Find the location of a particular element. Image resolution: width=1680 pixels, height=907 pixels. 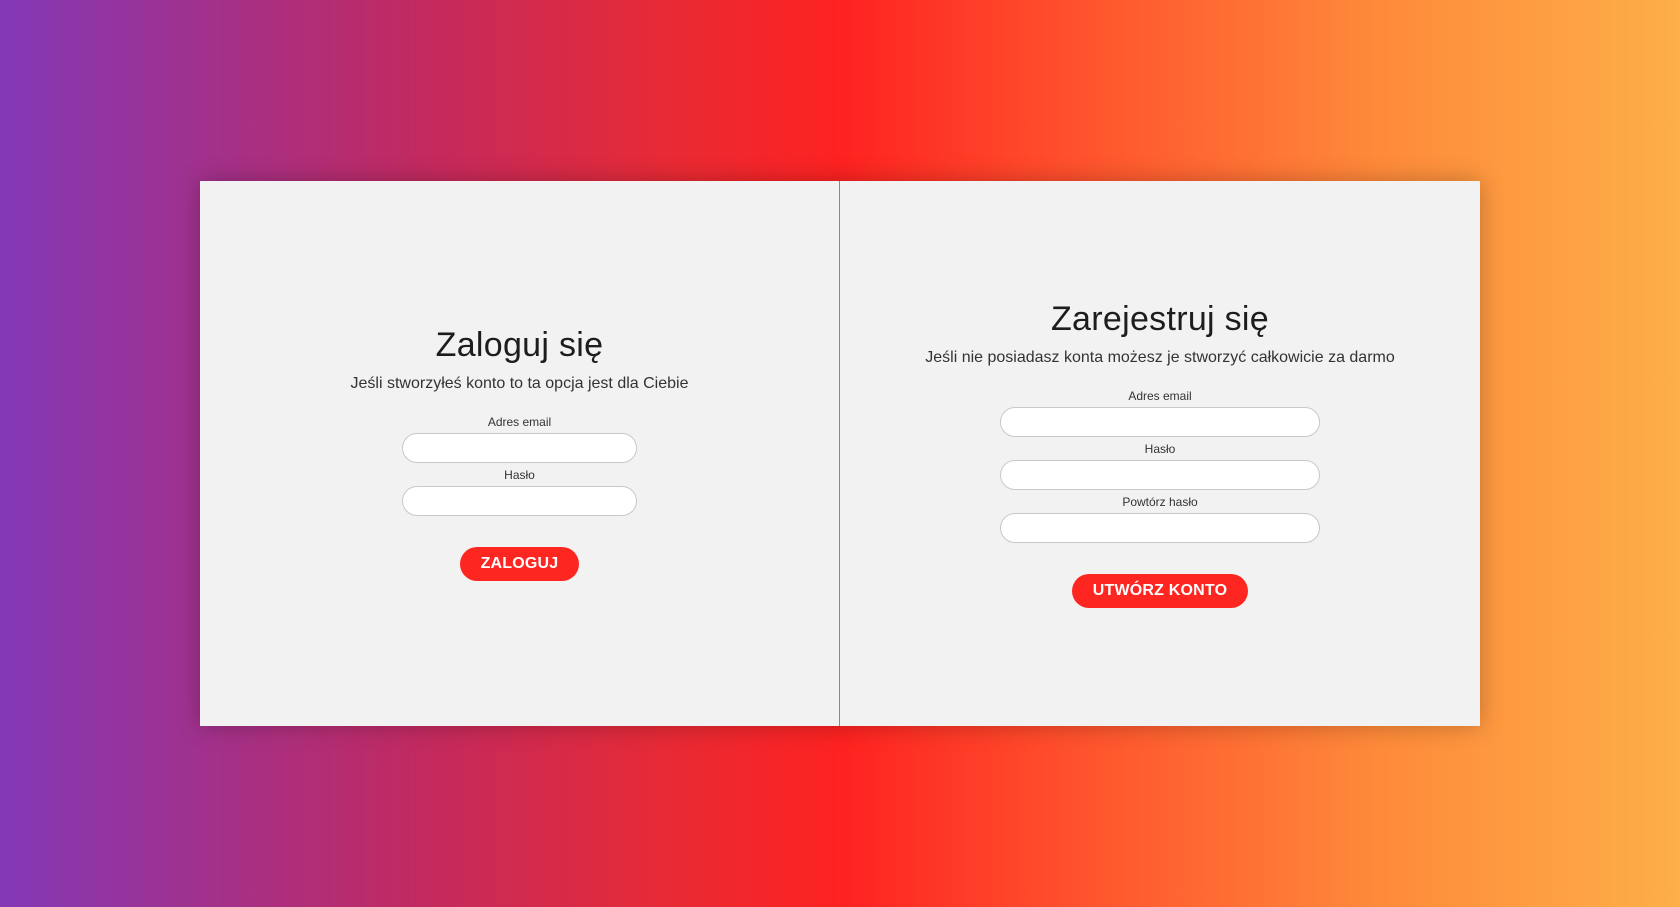

login-password-field: Hasło is located at coordinates (519, 492).